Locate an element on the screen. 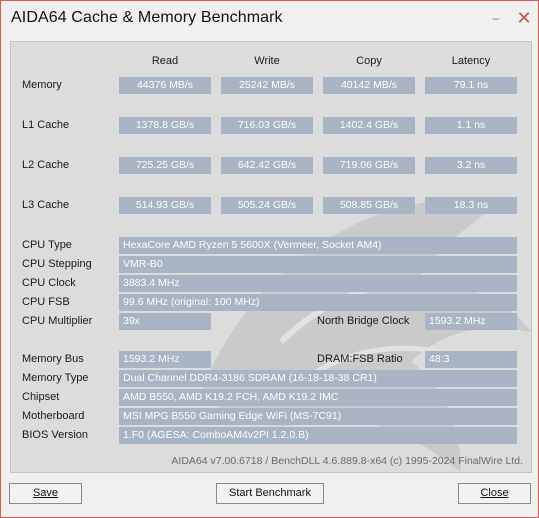  cpu-type-label: CPU Type is located at coordinates (47, 245).